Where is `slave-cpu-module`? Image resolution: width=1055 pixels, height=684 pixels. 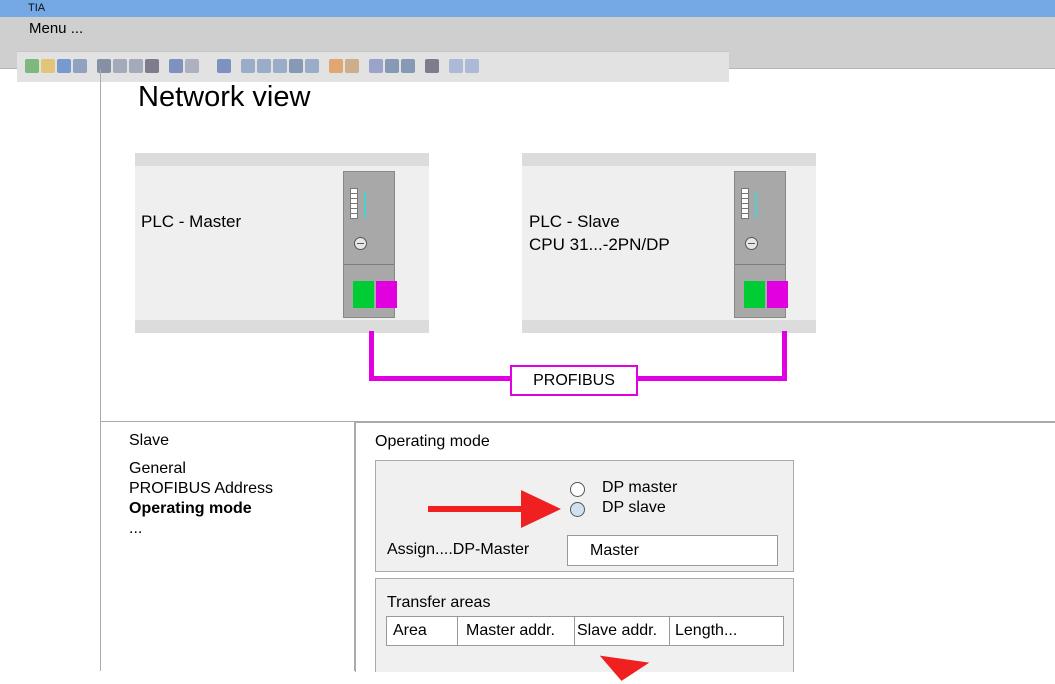 slave-cpu-module is located at coordinates (761, 244).